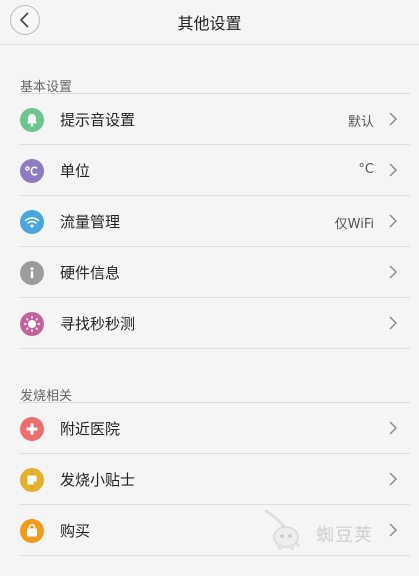 The width and height of the screenshot is (419, 576). What do you see at coordinates (32, 480) in the screenshot?
I see `note-icon` at bounding box center [32, 480].